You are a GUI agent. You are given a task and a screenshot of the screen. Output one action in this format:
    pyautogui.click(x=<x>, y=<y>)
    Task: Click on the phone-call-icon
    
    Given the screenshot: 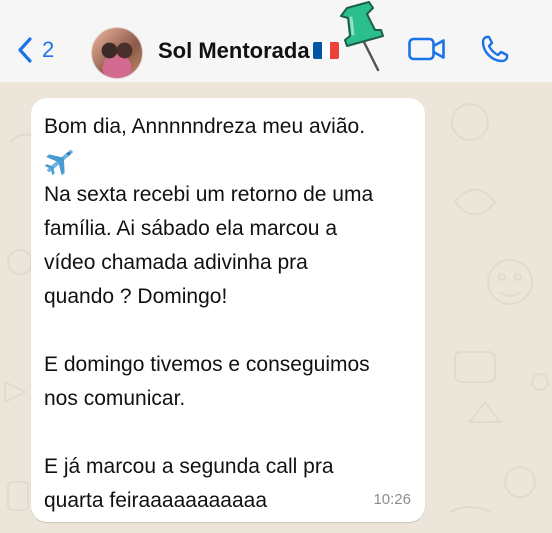 What is the action you would take?
    pyautogui.click(x=495, y=49)
    